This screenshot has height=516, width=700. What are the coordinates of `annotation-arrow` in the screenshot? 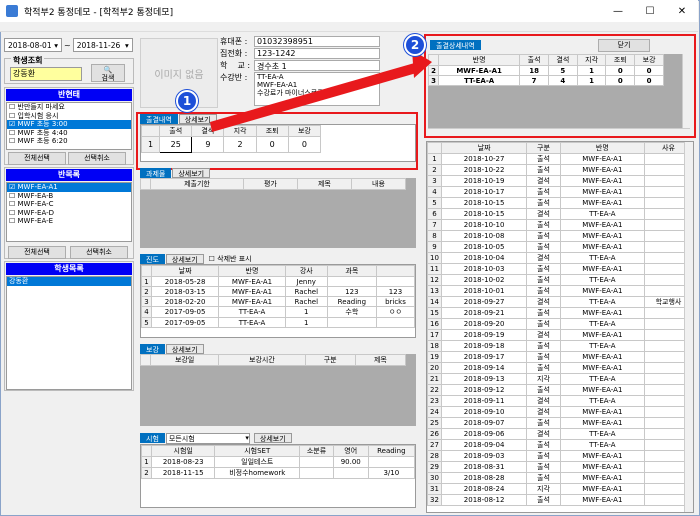 It's located at (321, 91).